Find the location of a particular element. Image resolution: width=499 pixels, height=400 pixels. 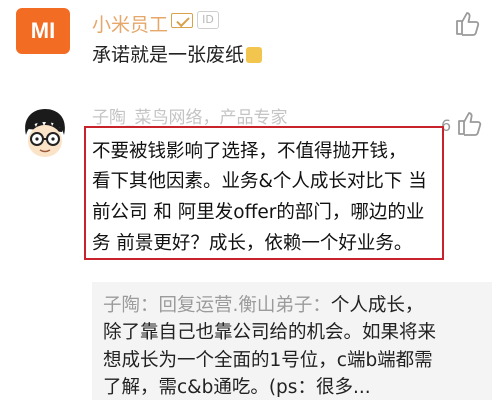

mi-avatar: MI is located at coordinates (43, 31).